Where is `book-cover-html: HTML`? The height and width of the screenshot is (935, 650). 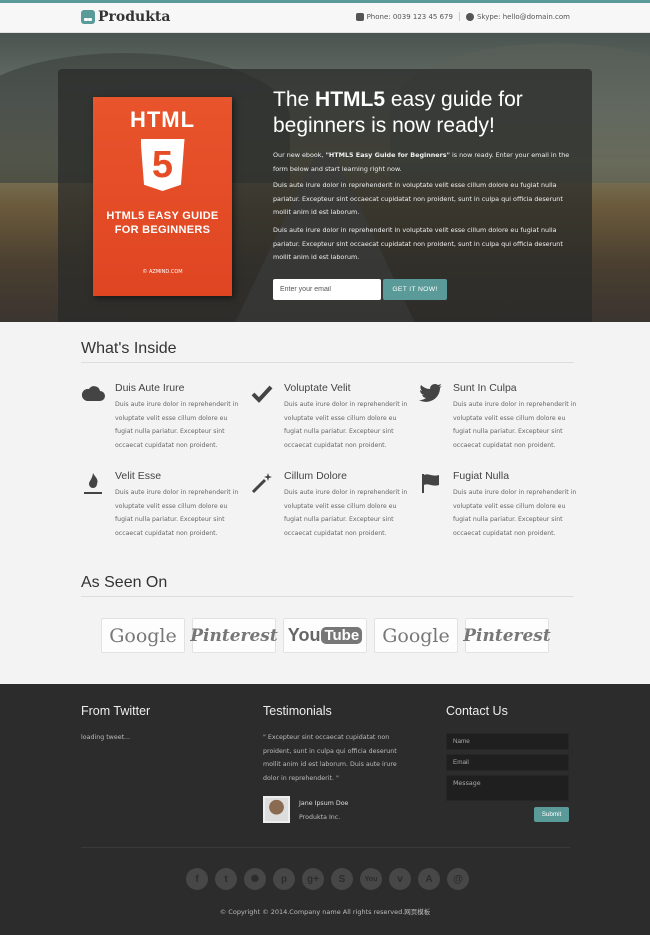
book-cover-html: HTML is located at coordinates (162, 119).